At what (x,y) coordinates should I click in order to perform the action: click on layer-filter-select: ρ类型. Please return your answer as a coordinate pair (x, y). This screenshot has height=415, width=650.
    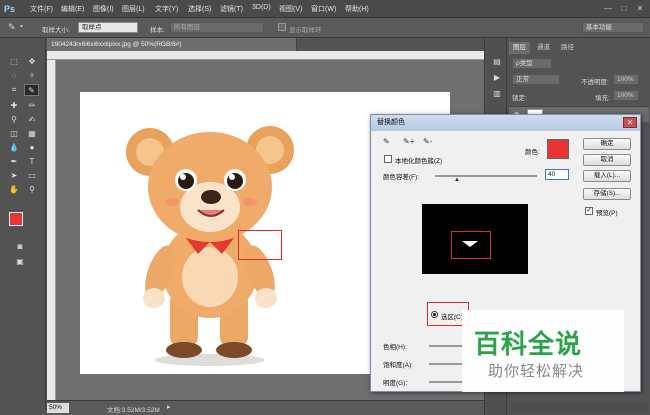
    Looking at the image, I should click on (532, 63).